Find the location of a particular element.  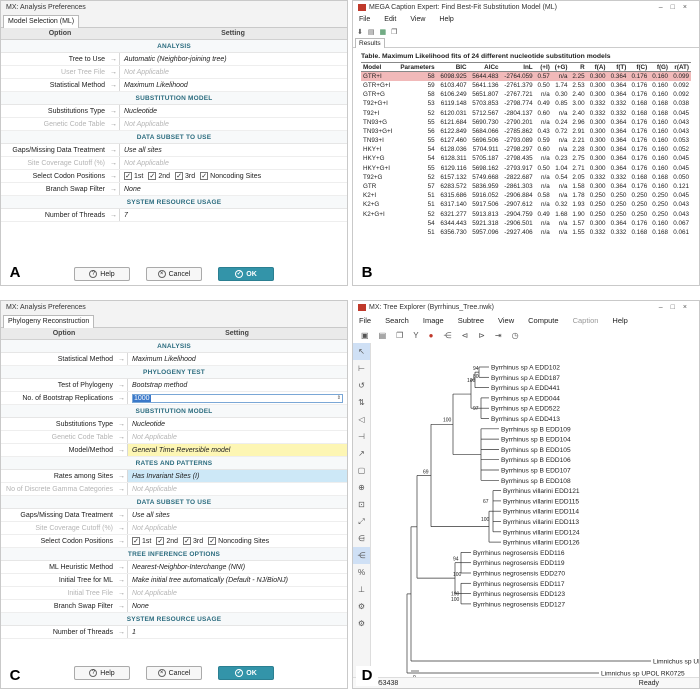

taxon-label: Byrrhinus sp A EDD522 is located at coordinates (525, 409).